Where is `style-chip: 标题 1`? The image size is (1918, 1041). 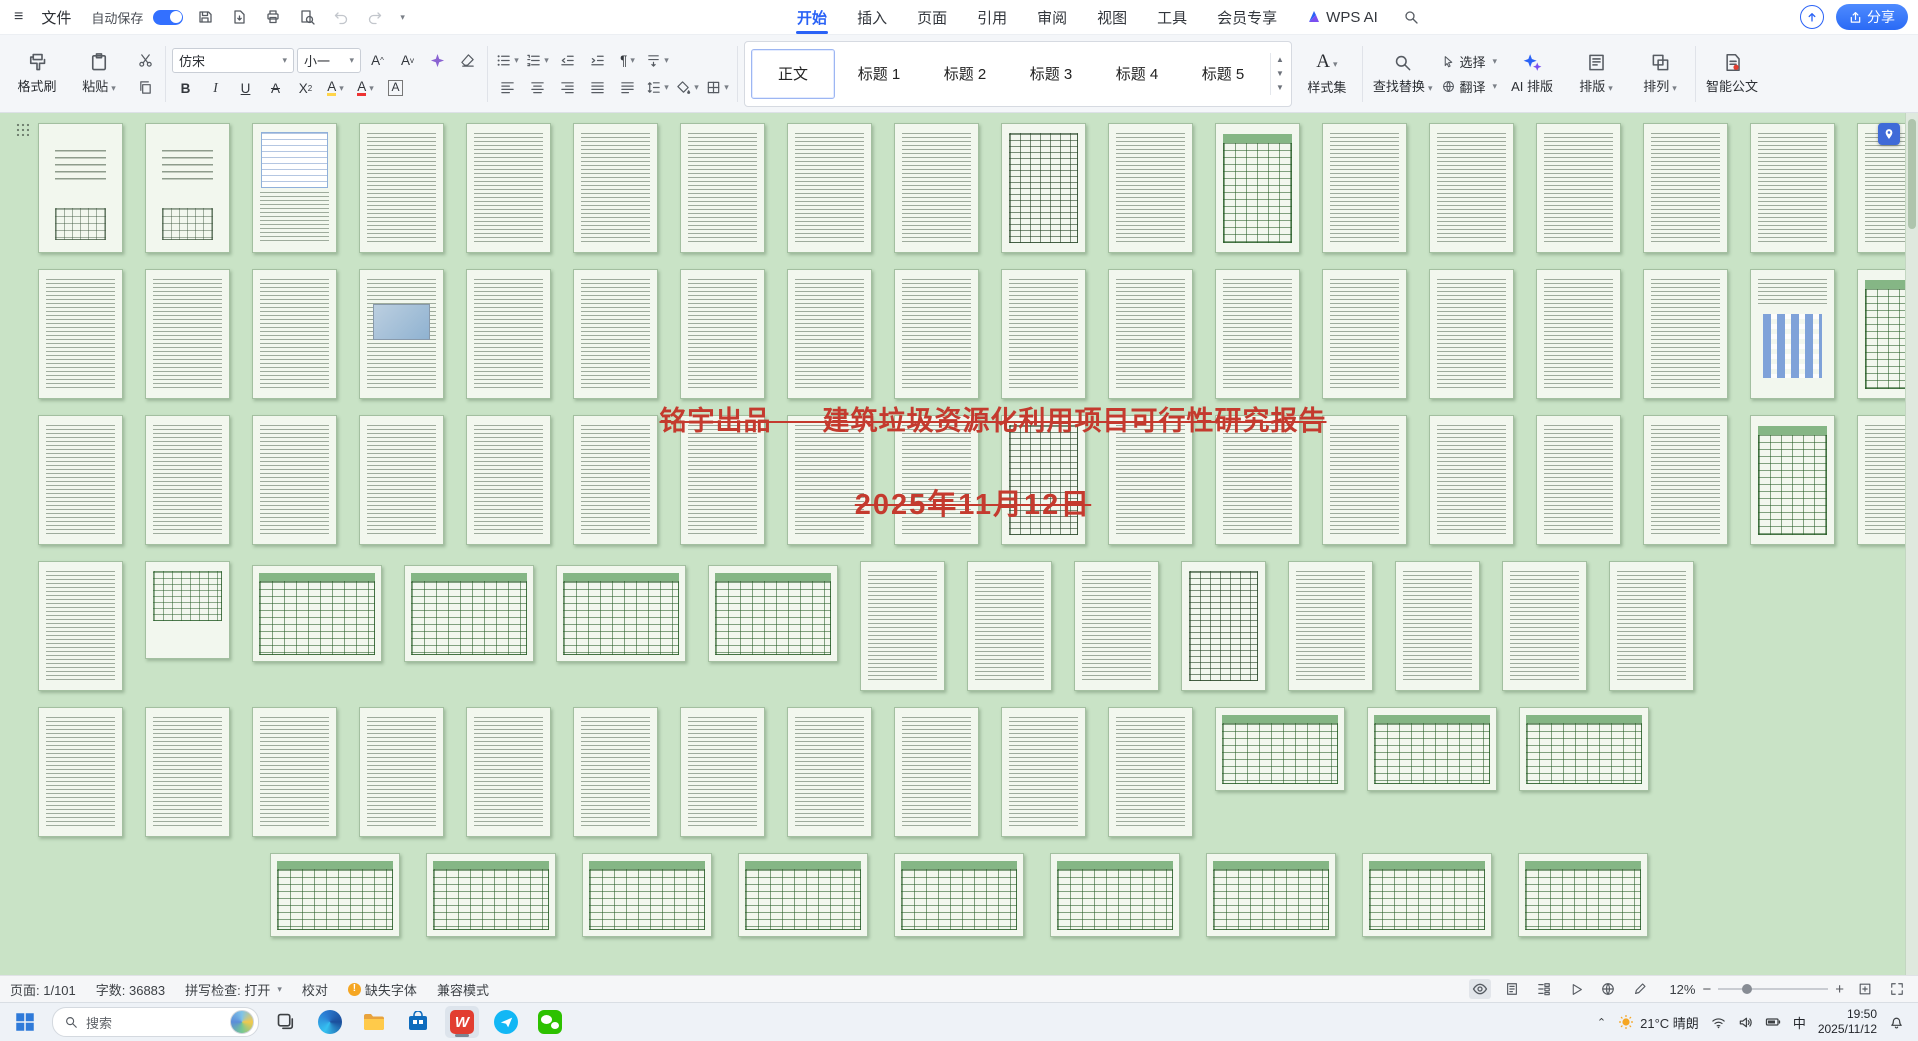 style-chip: 标题 1 is located at coordinates (879, 74).